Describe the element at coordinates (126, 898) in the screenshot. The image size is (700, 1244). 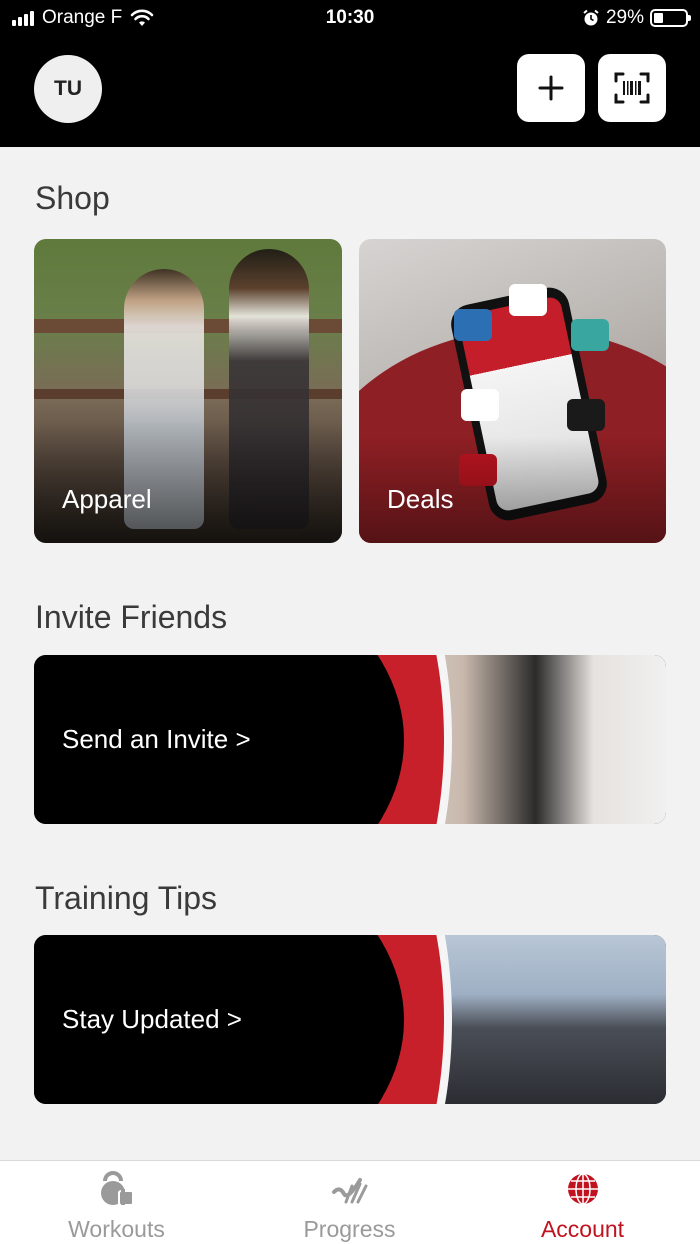
I see `training-tips-title: Training Tips` at that location.